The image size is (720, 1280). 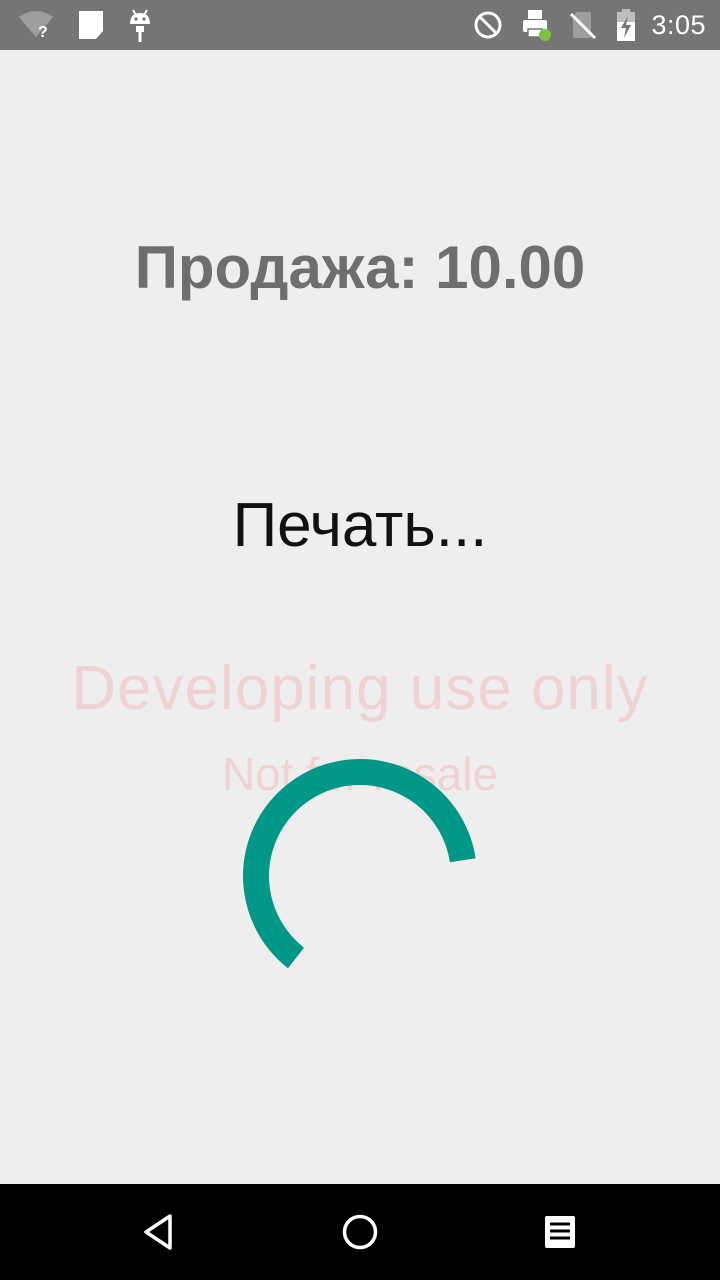 I want to click on watermark-developing-use-only: Developing use only, so click(x=360, y=688).